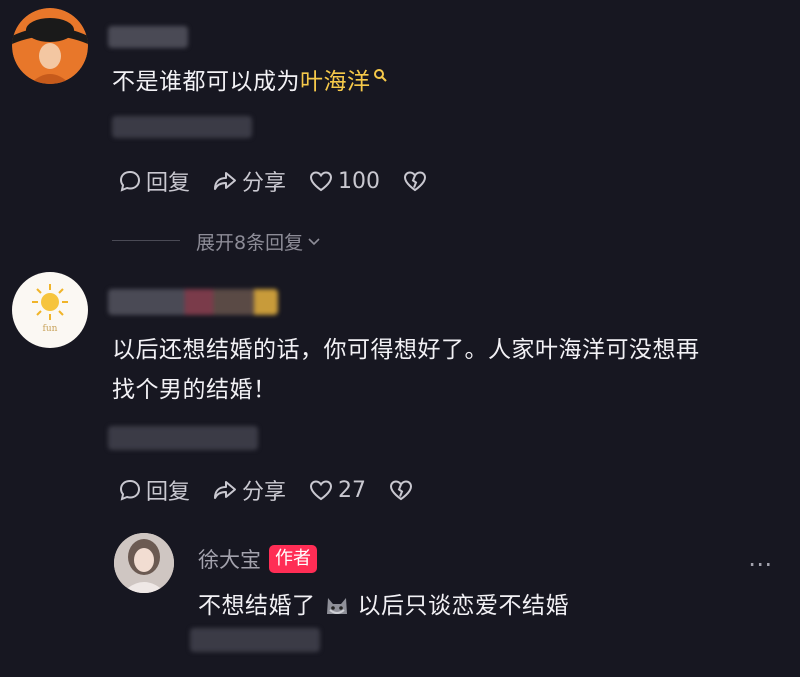 The image size is (800, 677). I want to click on like-count: 27, so click(352, 490).